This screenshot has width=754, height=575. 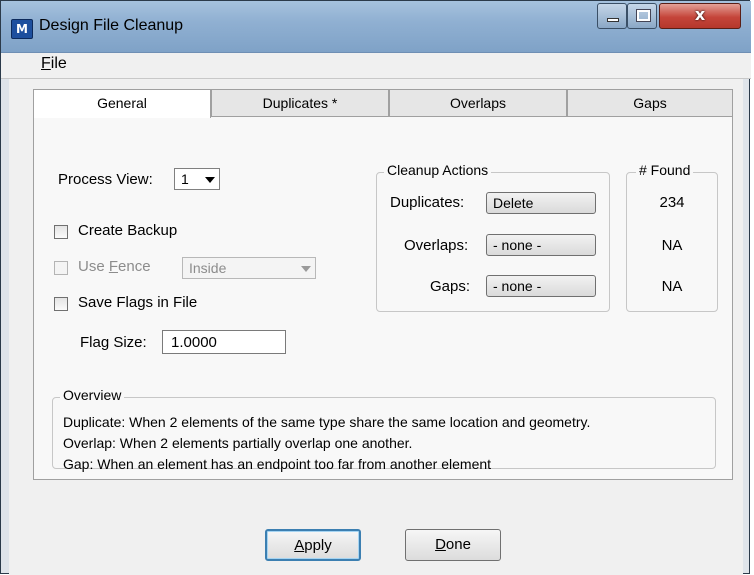 I want to click on use-fence-checkbox, so click(x=61, y=268).